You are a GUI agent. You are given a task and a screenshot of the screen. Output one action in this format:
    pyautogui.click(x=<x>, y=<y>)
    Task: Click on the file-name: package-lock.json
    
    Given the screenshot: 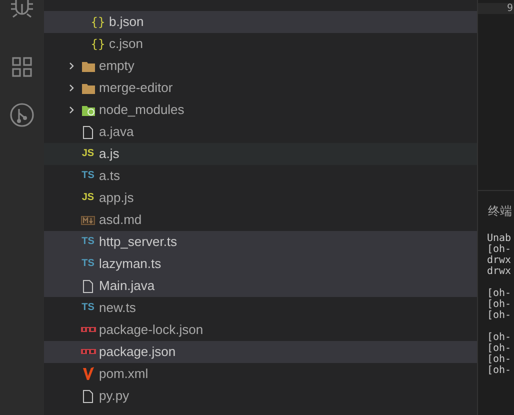 What is the action you would take?
    pyautogui.click(x=151, y=330)
    